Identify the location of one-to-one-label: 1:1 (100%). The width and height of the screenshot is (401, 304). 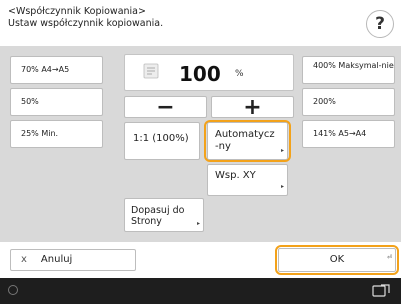
(161, 138).